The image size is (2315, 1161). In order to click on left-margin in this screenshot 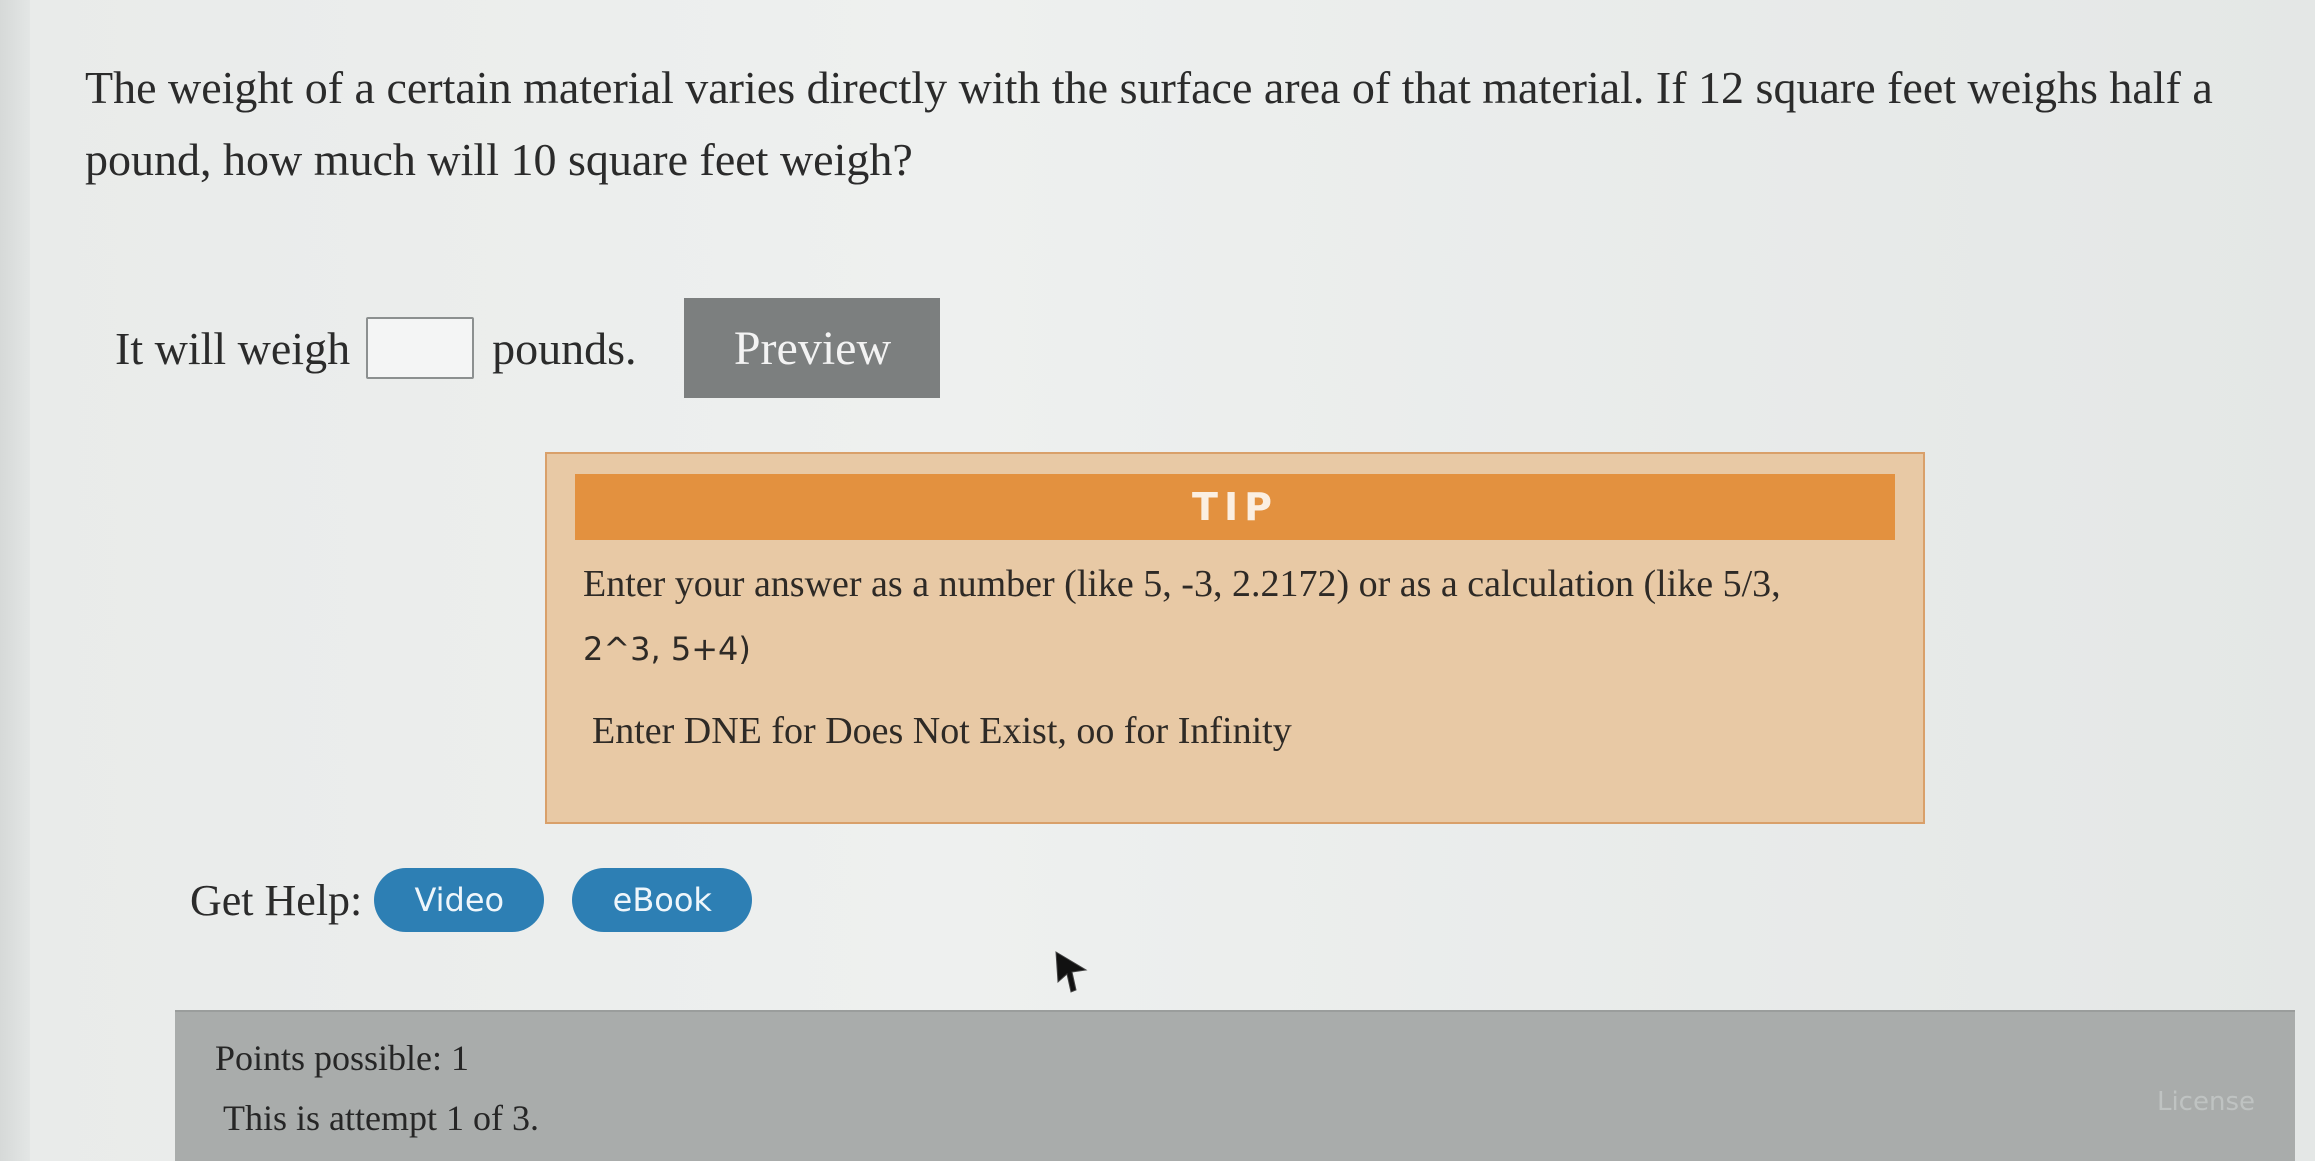, I will do `click(15, 580)`.